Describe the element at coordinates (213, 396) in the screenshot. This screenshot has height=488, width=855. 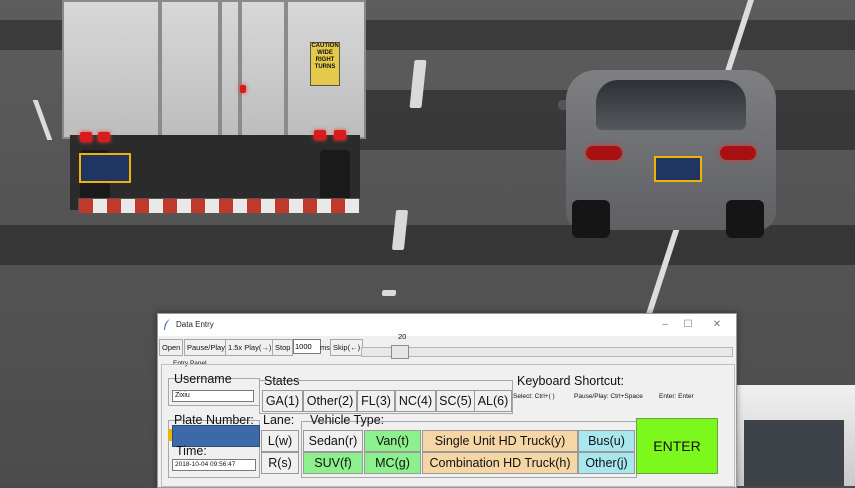
I see `username-input: Zixiu` at that location.